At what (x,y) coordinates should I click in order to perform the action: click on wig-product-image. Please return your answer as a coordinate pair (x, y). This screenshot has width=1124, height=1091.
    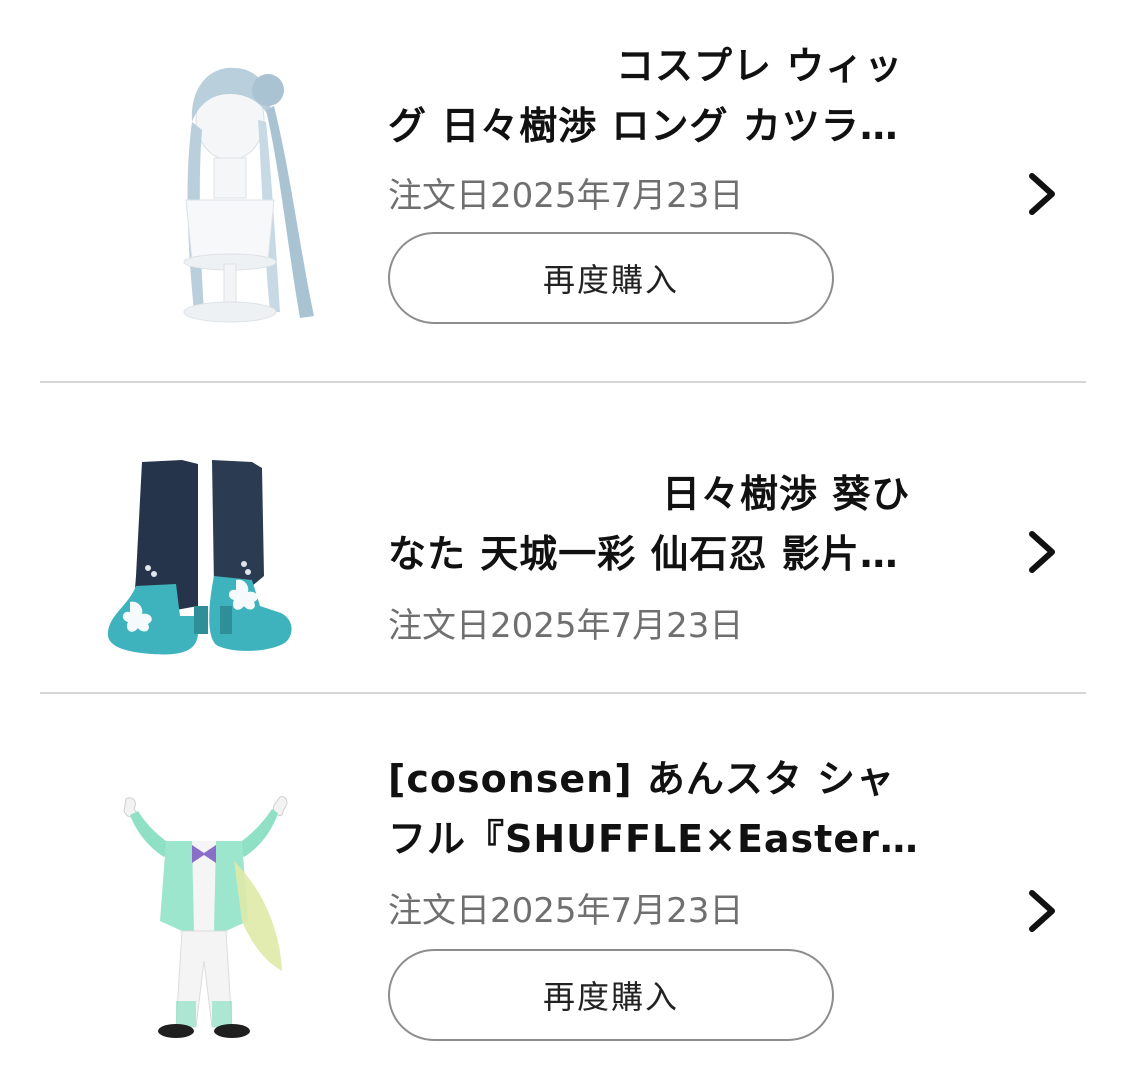
    Looking at the image, I should click on (230, 190).